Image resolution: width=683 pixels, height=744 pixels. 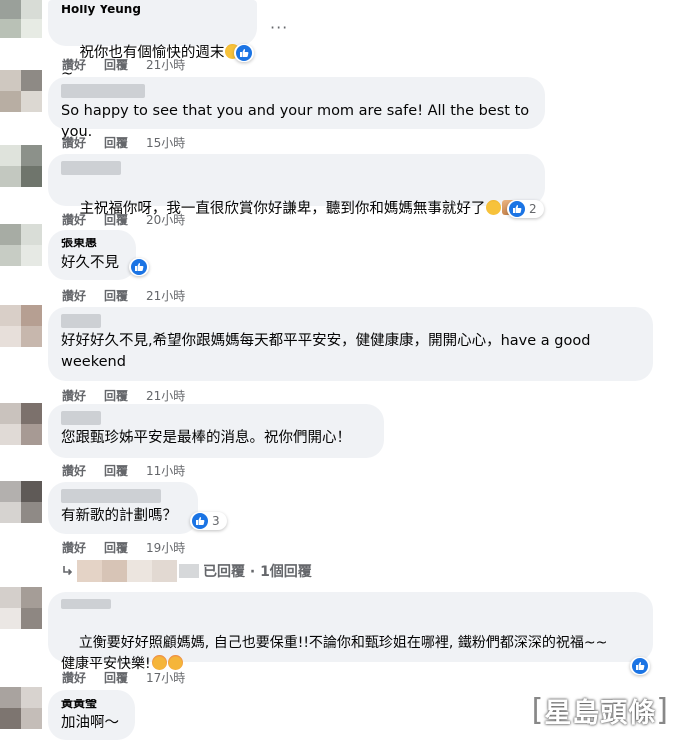 I want to click on comment-bubble: 主祝福你呀，我一直很欣賞你好謙卑，聽到你和媽媽無事就好了, so click(x=296, y=185).